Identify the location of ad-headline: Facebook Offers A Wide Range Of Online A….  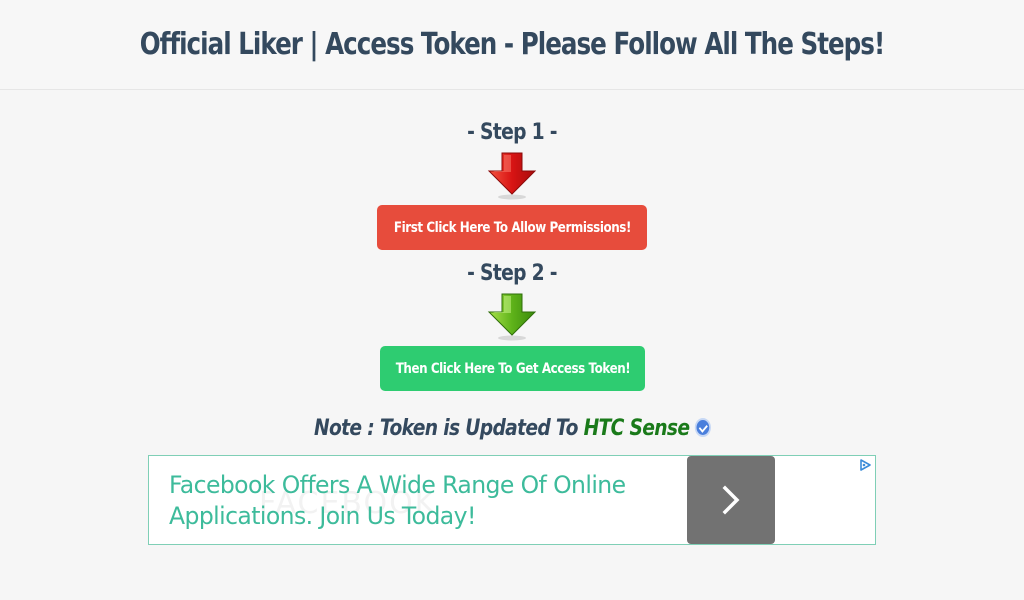
(414, 501).